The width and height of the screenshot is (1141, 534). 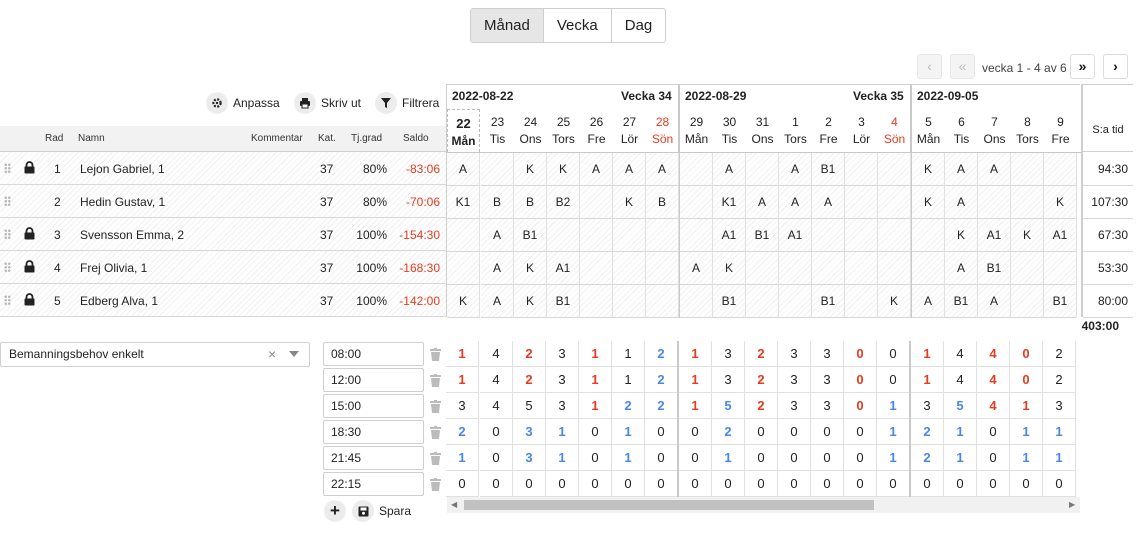 What do you see at coordinates (861, 130) in the screenshot?
I see `day-header: 3 Lör` at bounding box center [861, 130].